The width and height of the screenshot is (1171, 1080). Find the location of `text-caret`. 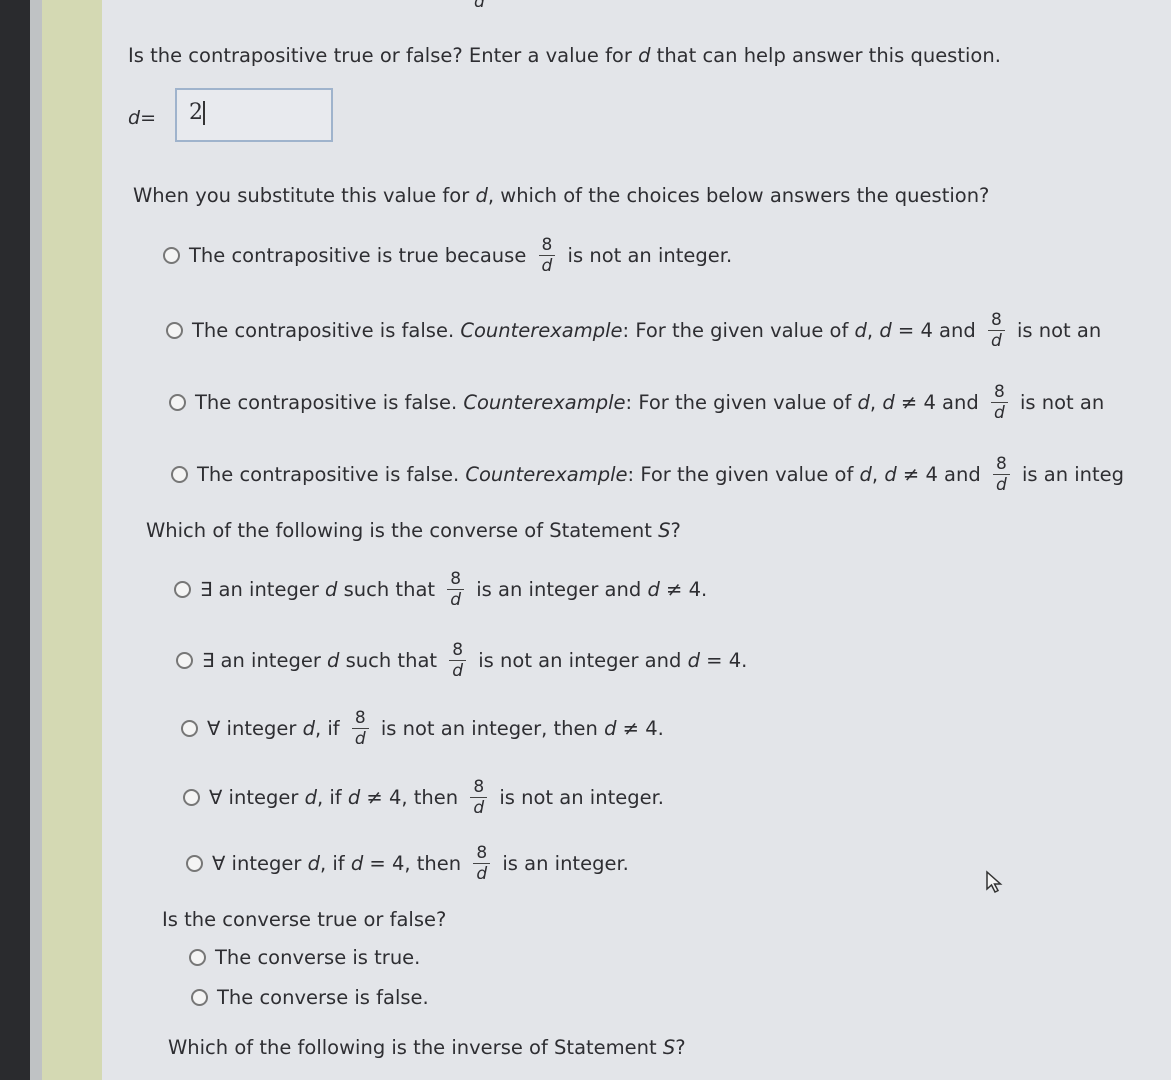

text-caret is located at coordinates (204, 113).